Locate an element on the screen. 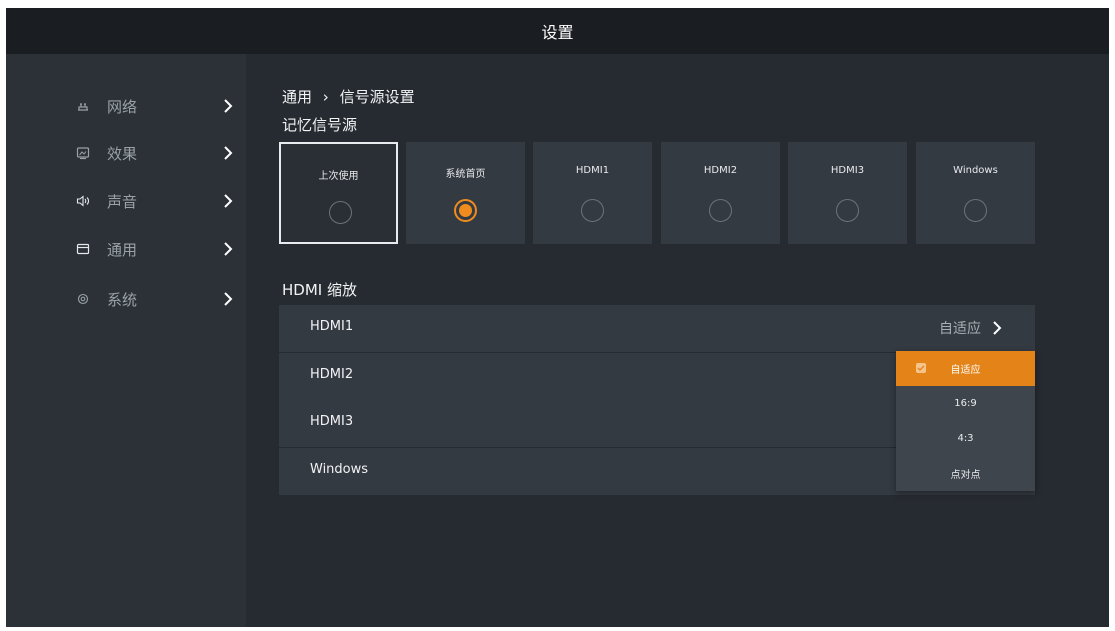  source-option-label: 系统首页 is located at coordinates (465, 174).